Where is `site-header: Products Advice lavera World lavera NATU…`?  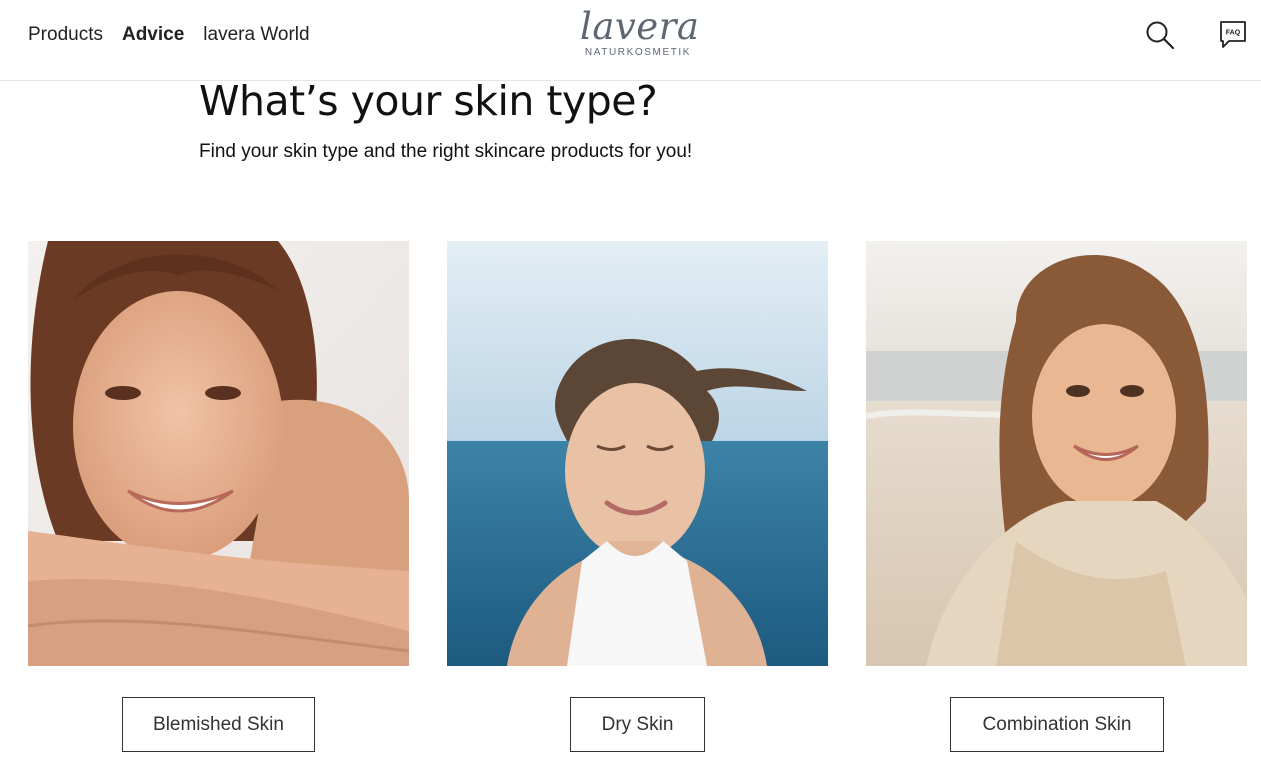
site-header: Products Advice lavera World lavera NATU… is located at coordinates (630, 40).